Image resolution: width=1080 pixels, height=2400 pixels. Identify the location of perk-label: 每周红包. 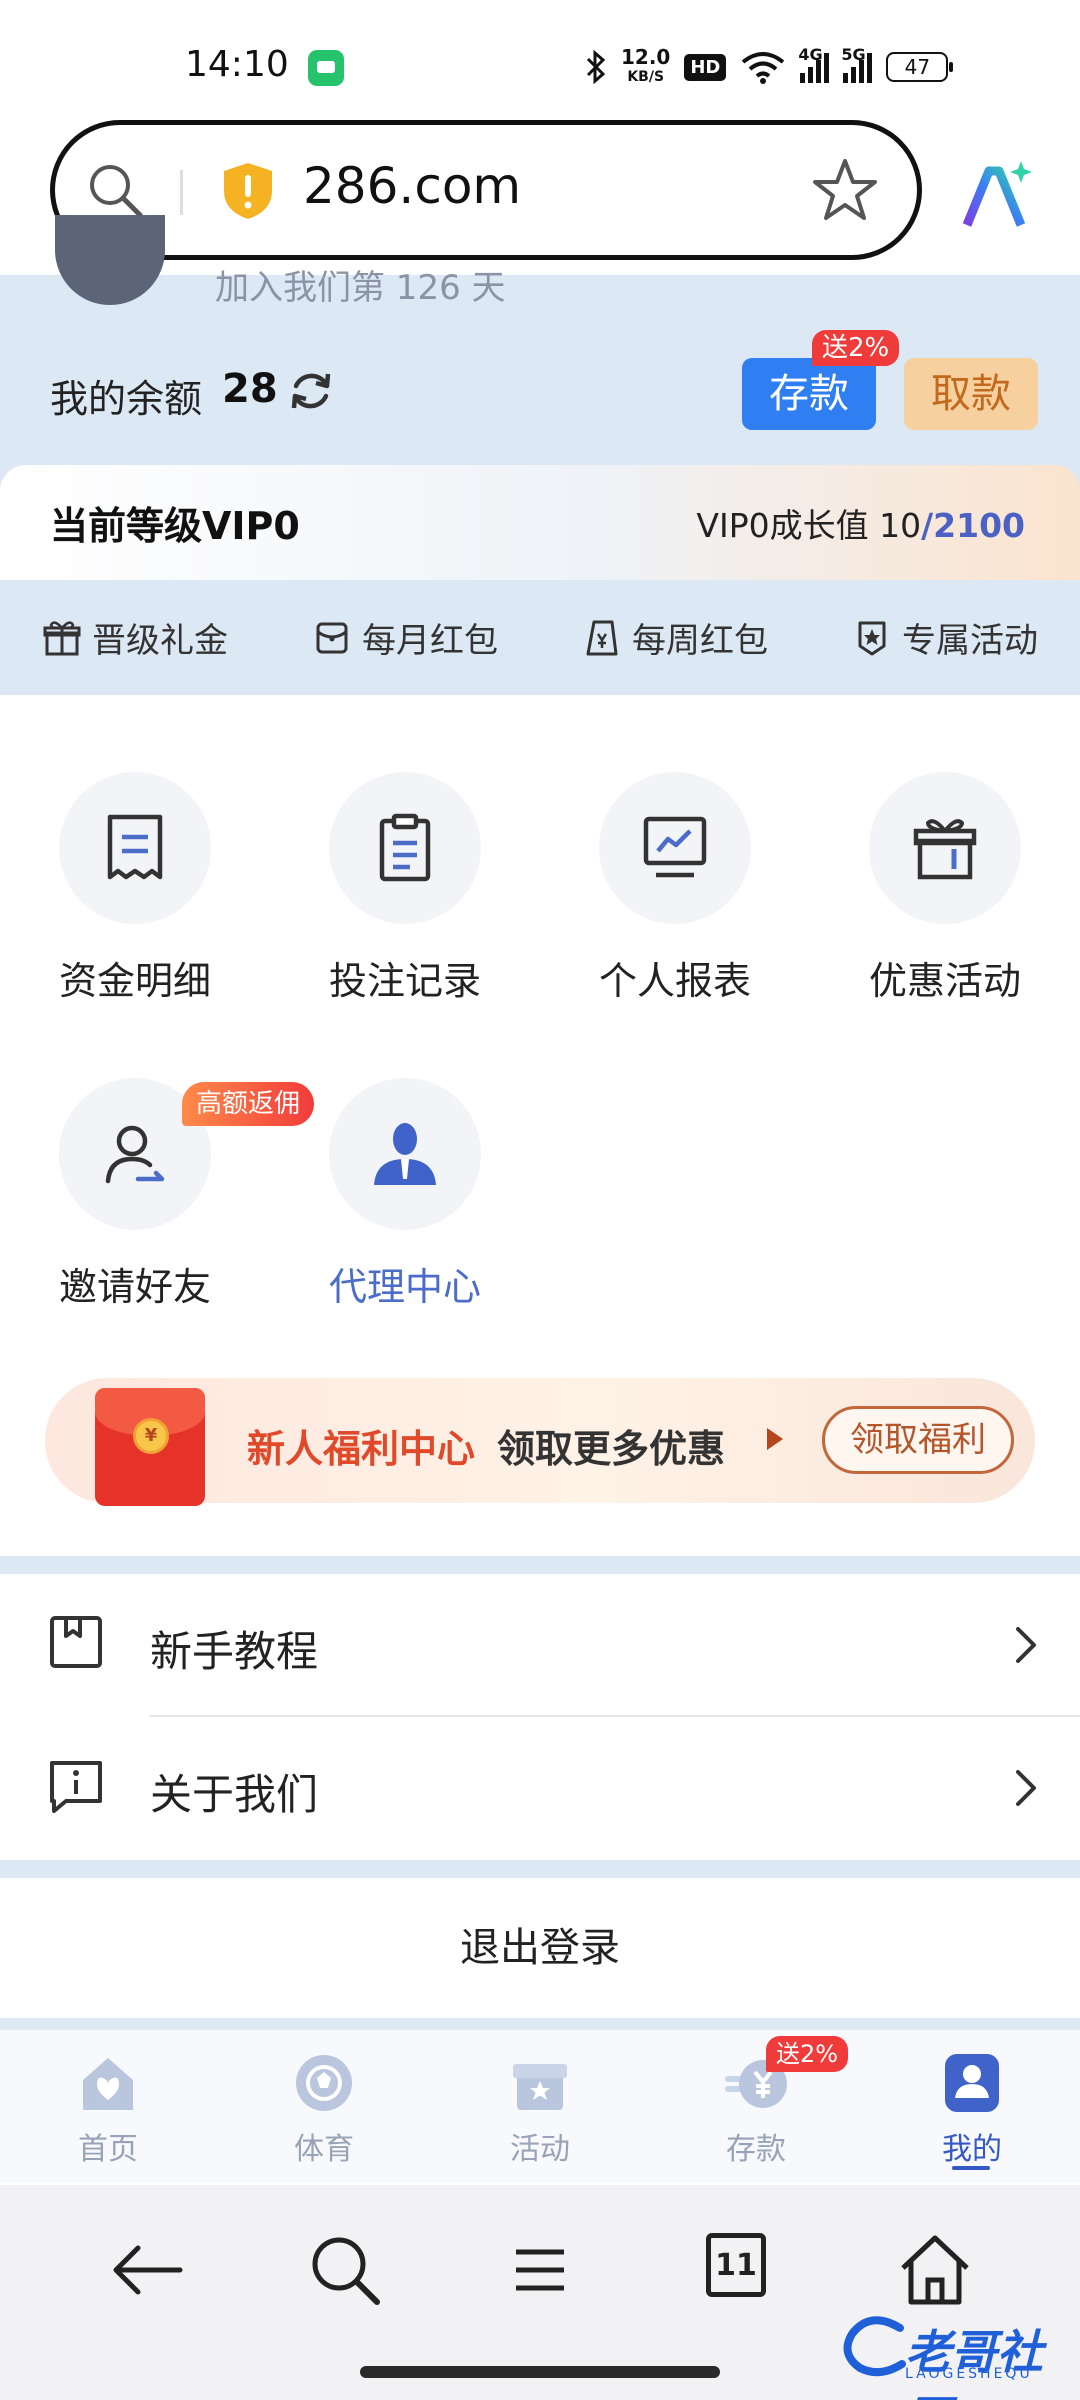
(700, 641).